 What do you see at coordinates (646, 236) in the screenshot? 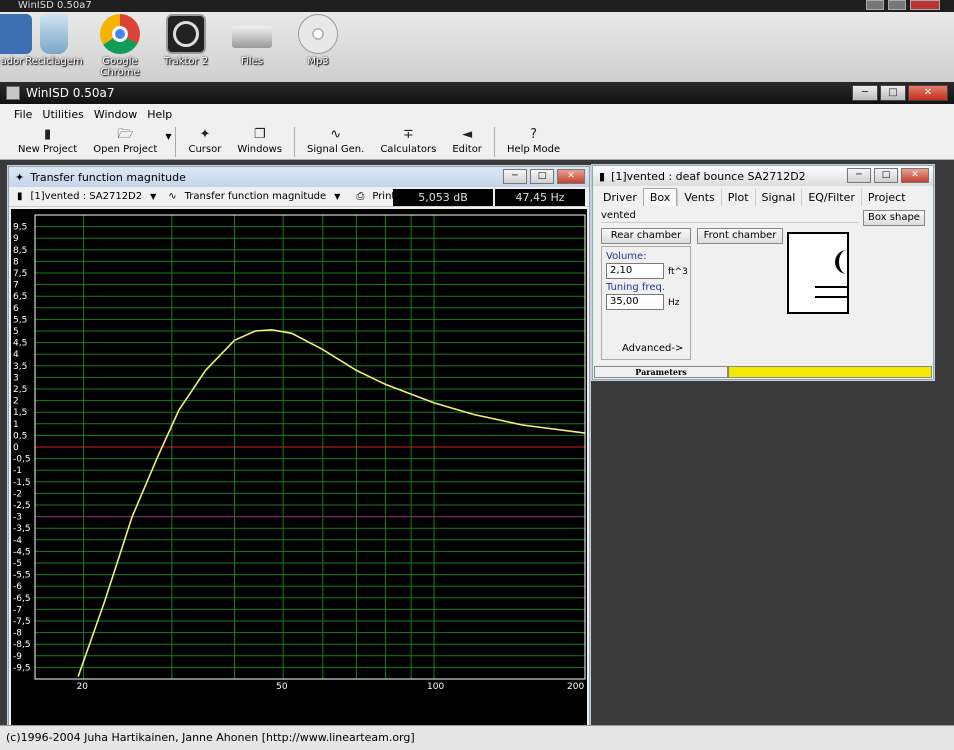
I see `rear-chamber-tab: Rear chamber` at bounding box center [646, 236].